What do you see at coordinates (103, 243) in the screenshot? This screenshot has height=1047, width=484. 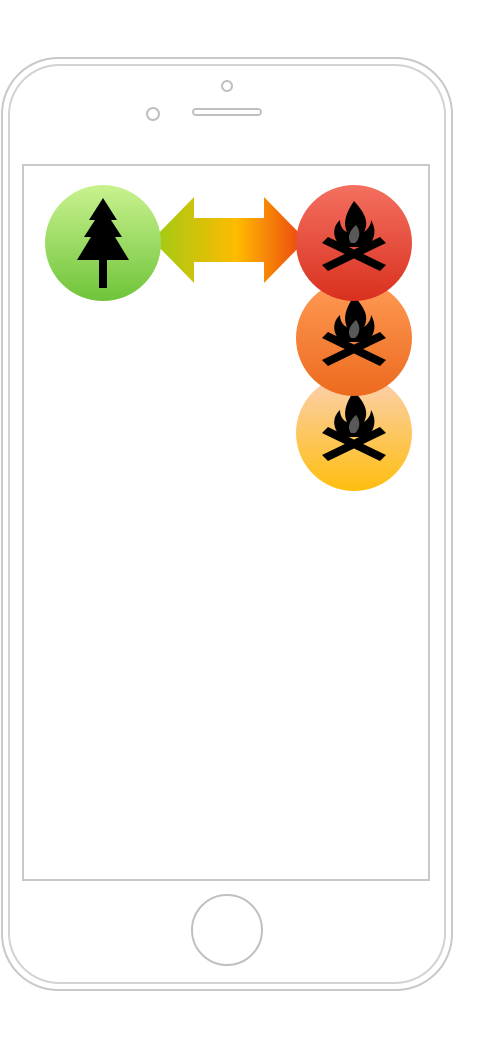 I see `tree-node` at bounding box center [103, 243].